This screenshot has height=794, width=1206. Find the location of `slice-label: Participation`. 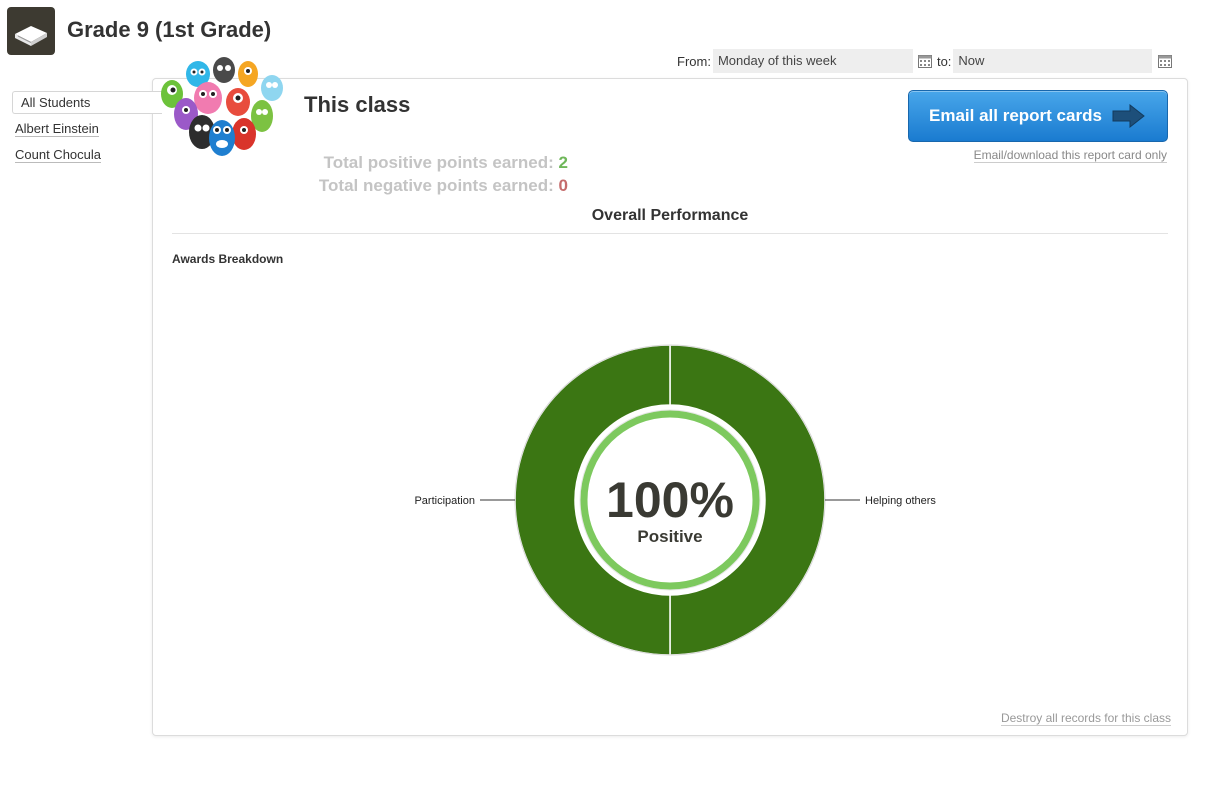

slice-label: Participation is located at coordinates (444, 501).